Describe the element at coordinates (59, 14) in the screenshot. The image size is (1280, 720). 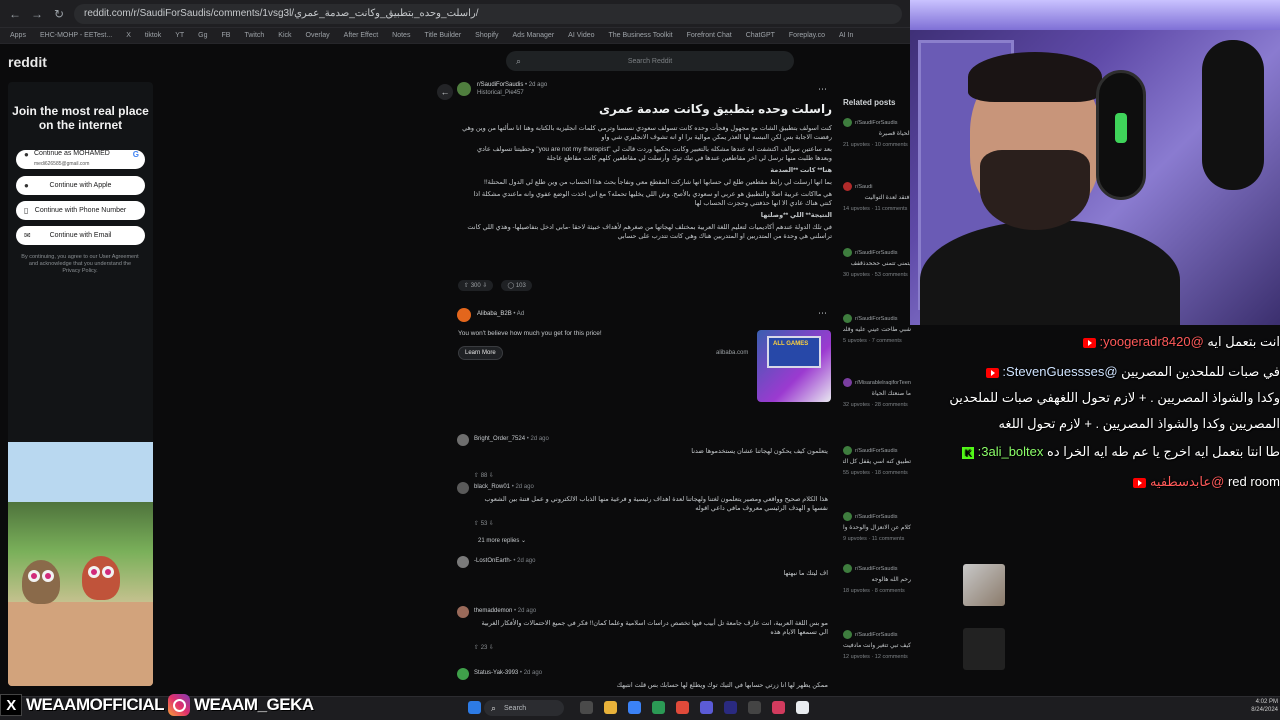
I see `reload-icon: ↻` at that location.